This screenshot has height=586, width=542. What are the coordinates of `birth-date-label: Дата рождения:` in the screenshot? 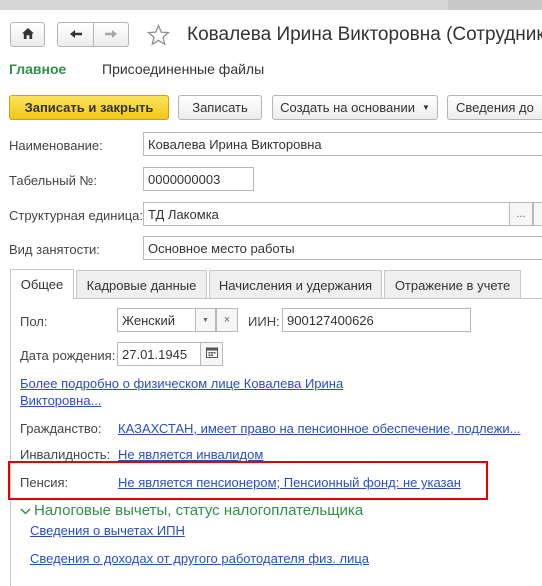 It's located at (68, 355).